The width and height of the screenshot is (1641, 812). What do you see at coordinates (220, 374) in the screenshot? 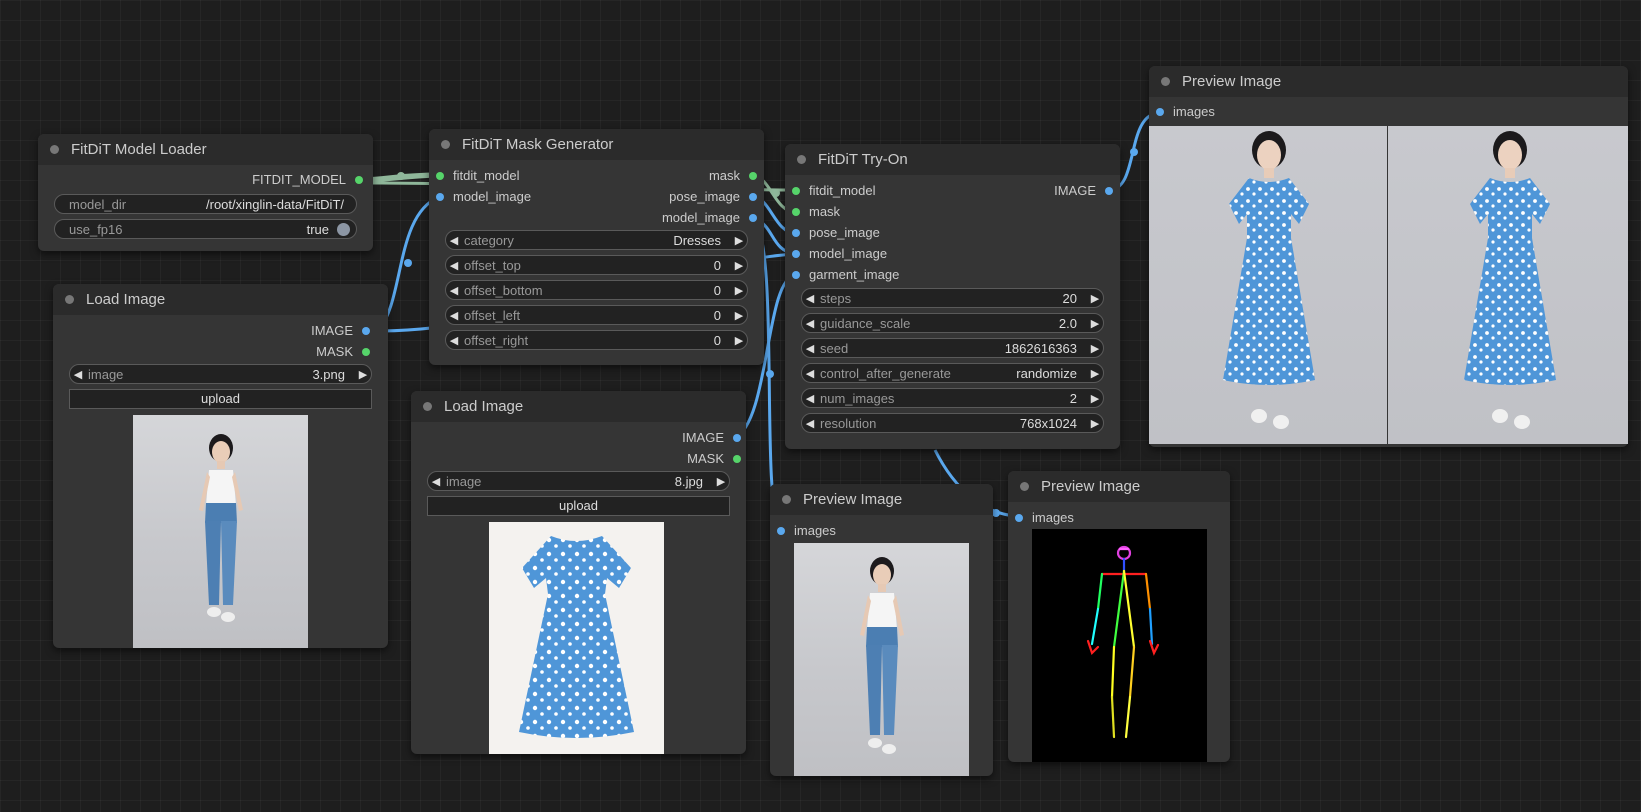
I see `widget-image-select: ◀ image 3.png ▶` at bounding box center [220, 374].